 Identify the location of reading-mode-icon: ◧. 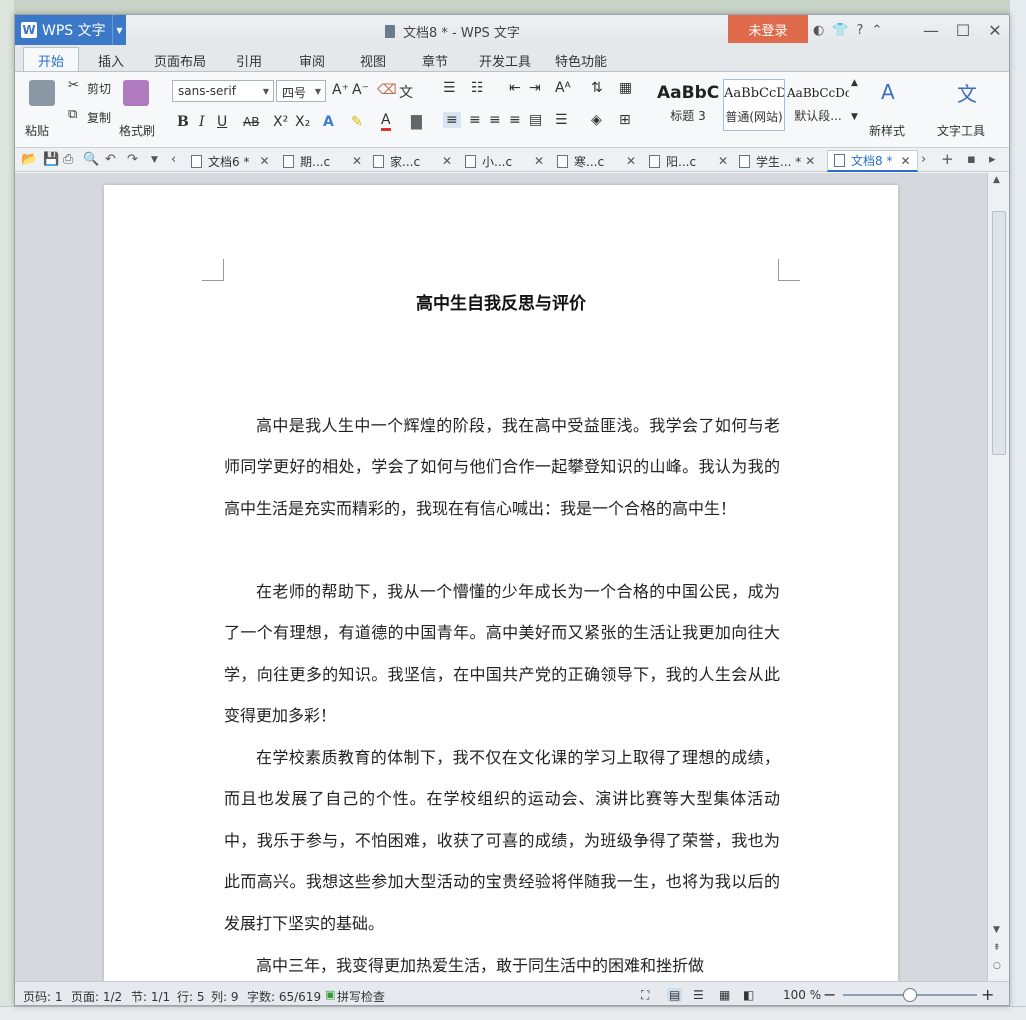
(748, 995).